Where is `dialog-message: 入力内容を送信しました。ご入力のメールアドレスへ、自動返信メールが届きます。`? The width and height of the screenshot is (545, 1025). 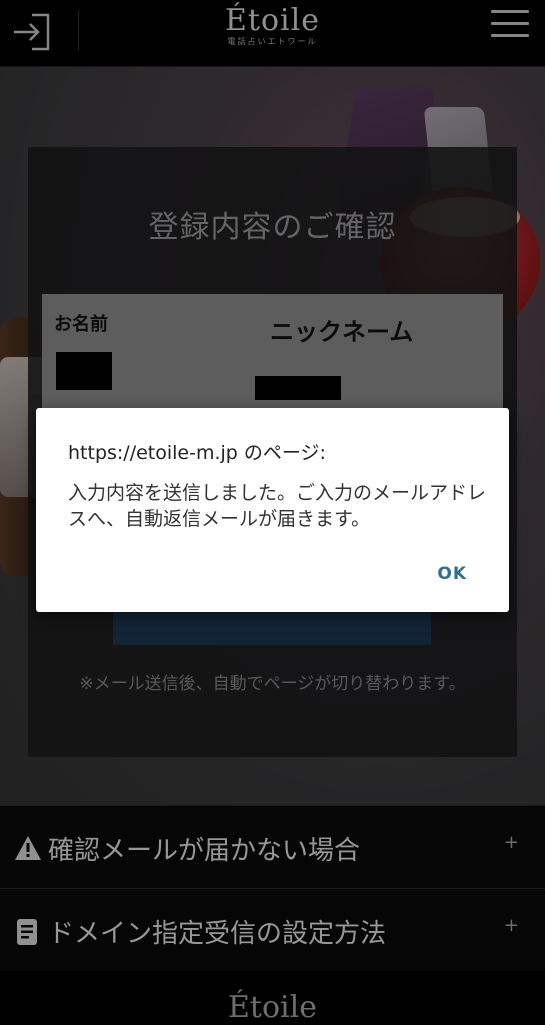 dialog-message: 入力内容を送信しました。ご入力のメールアドレスへ、自動返信メールが届きます。 is located at coordinates (277, 506).